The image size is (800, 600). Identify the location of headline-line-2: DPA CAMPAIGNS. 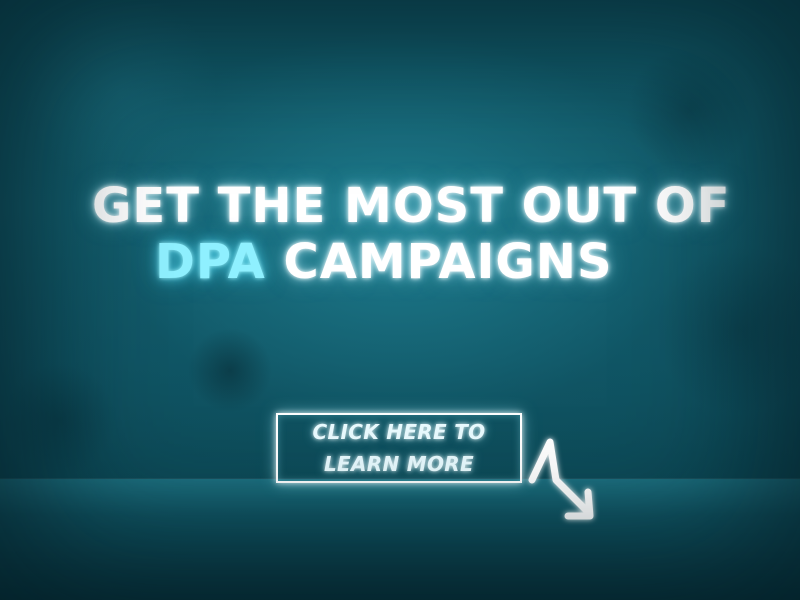
(384, 262).